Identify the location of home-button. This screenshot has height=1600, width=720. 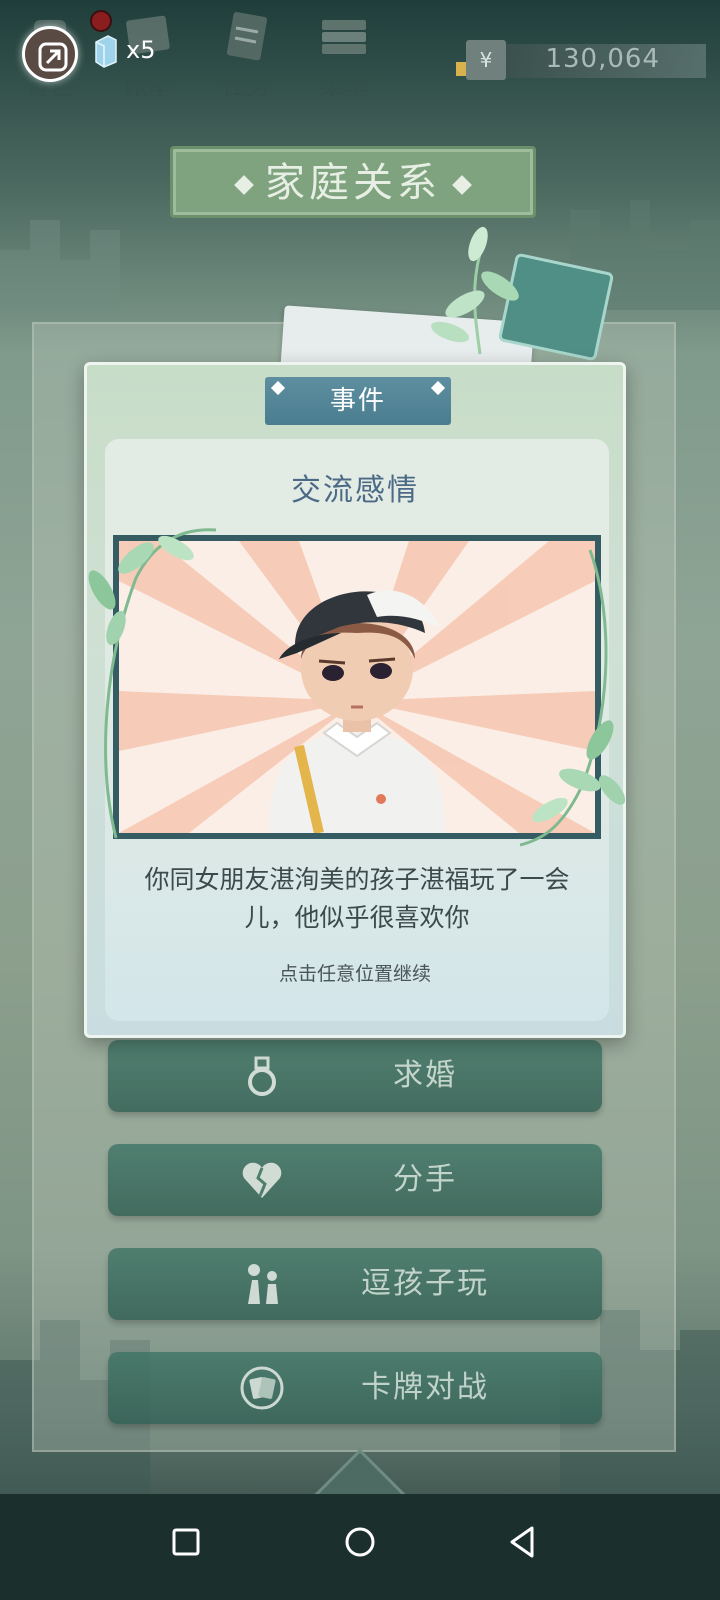
(360, 1542).